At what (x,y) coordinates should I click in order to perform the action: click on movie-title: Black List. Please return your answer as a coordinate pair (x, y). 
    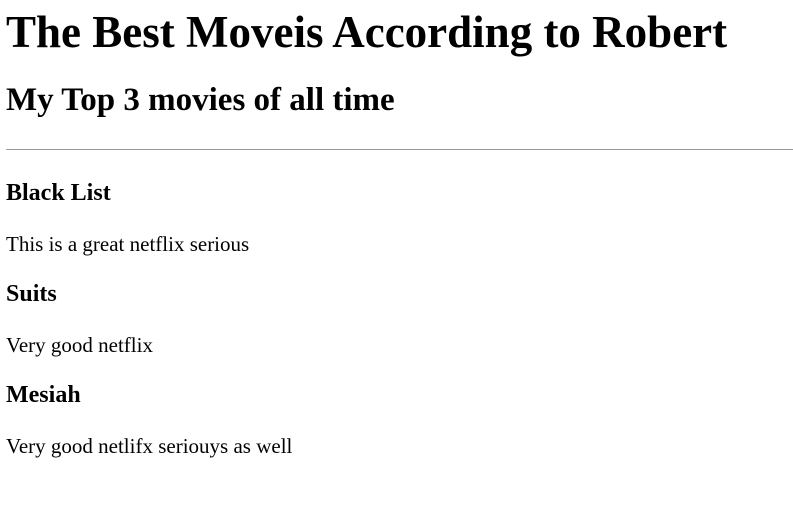
    Looking at the image, I should click on (58, 193).